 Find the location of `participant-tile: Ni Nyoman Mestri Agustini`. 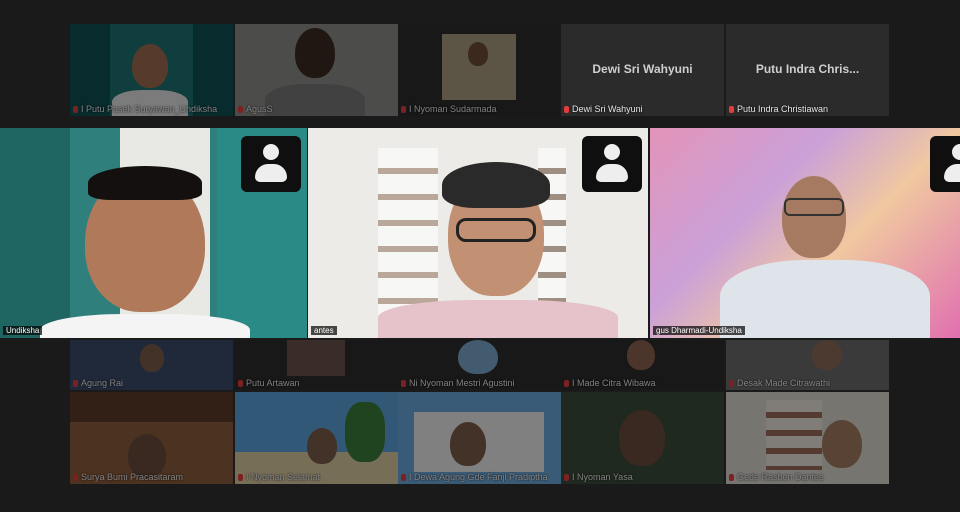

participant-tile: Ni Nyoman Mestri Agustini is located at coordinates (479, 365).